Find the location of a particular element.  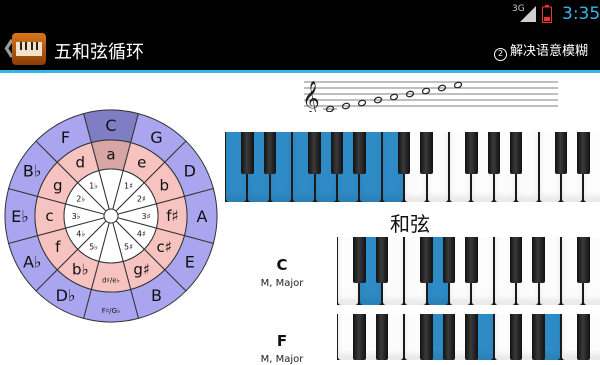

minor-key-label: b is located at coordinates (164, 185).